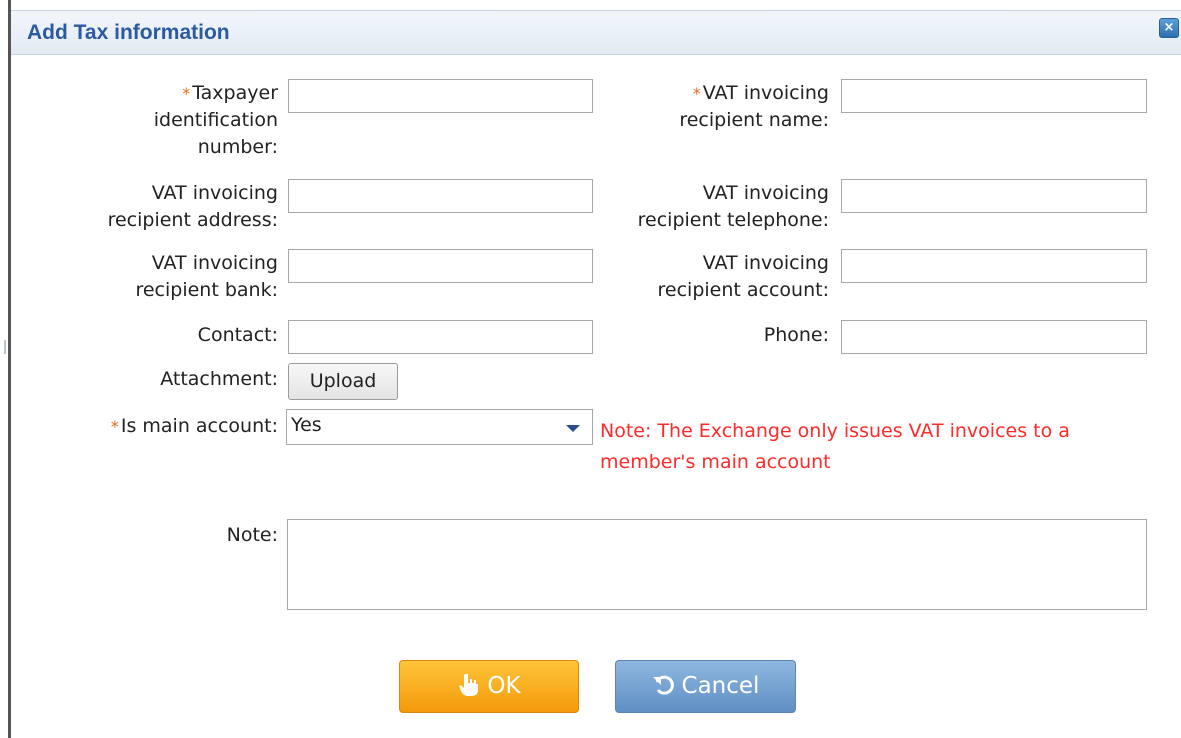 This screenshot has width=1181, height=738. Describe the element at coordinates (994, 196) in the screenshot. I see `recipient-telephone-input` at that location.